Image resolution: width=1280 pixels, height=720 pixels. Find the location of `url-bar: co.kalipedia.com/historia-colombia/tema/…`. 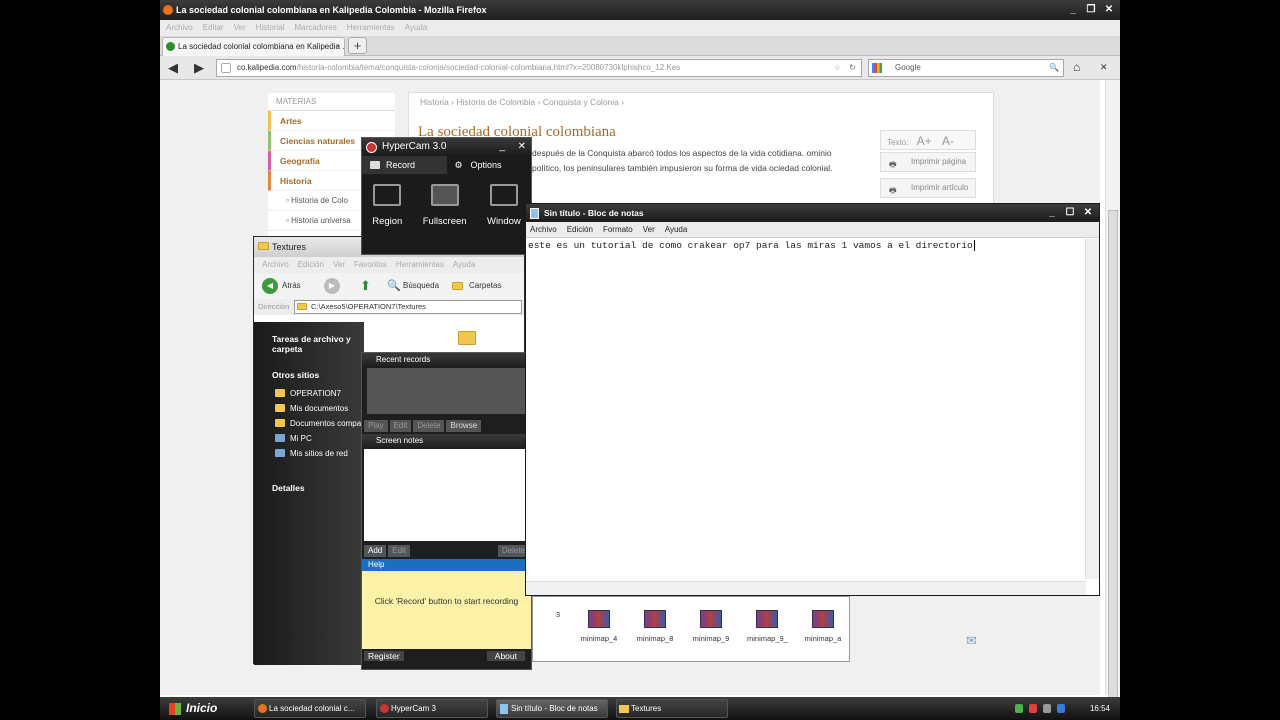

url-bar: co.kalipedia.com/historia-colombia/tema/… is located at coordinates (539, 68).